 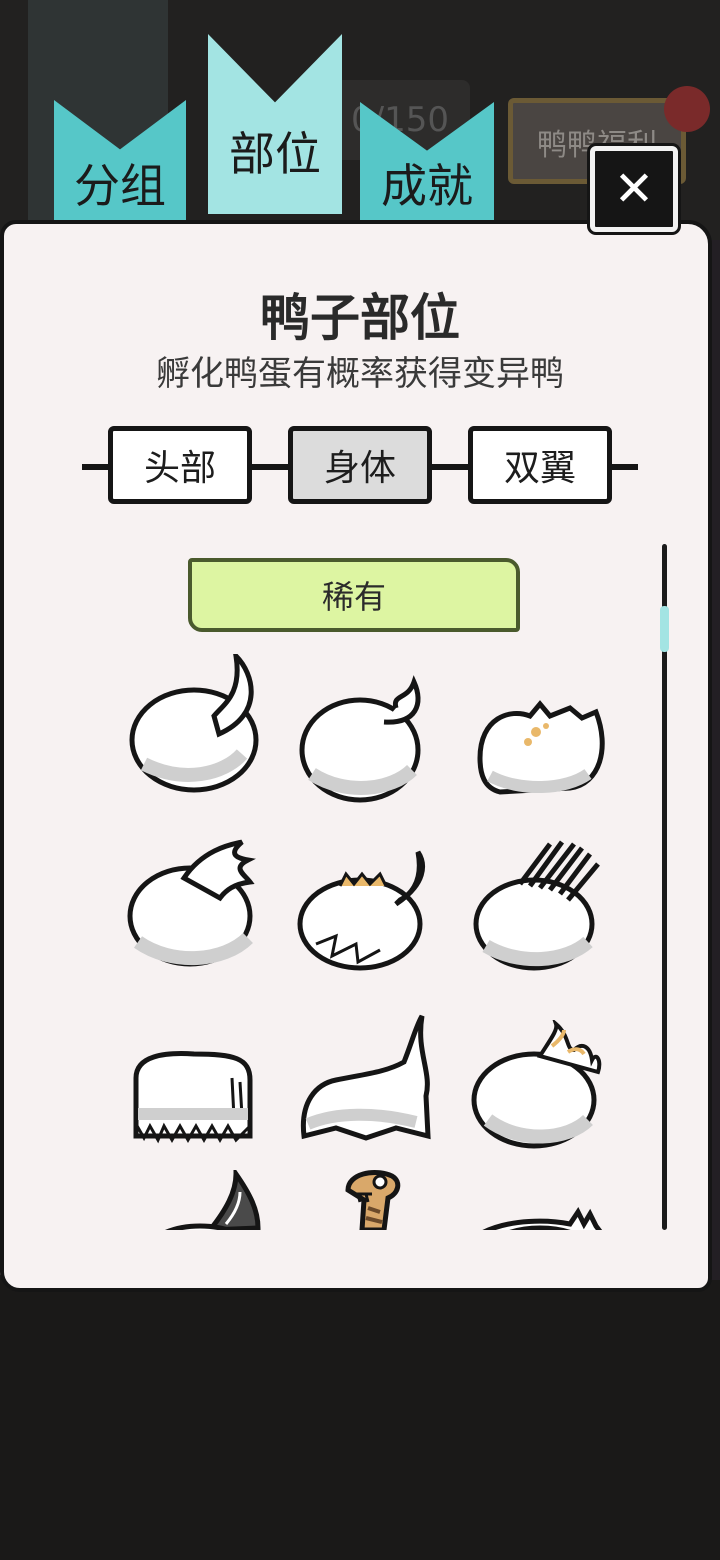 I want to click on body-tail-curl-icon, so click(x=199, y=729).